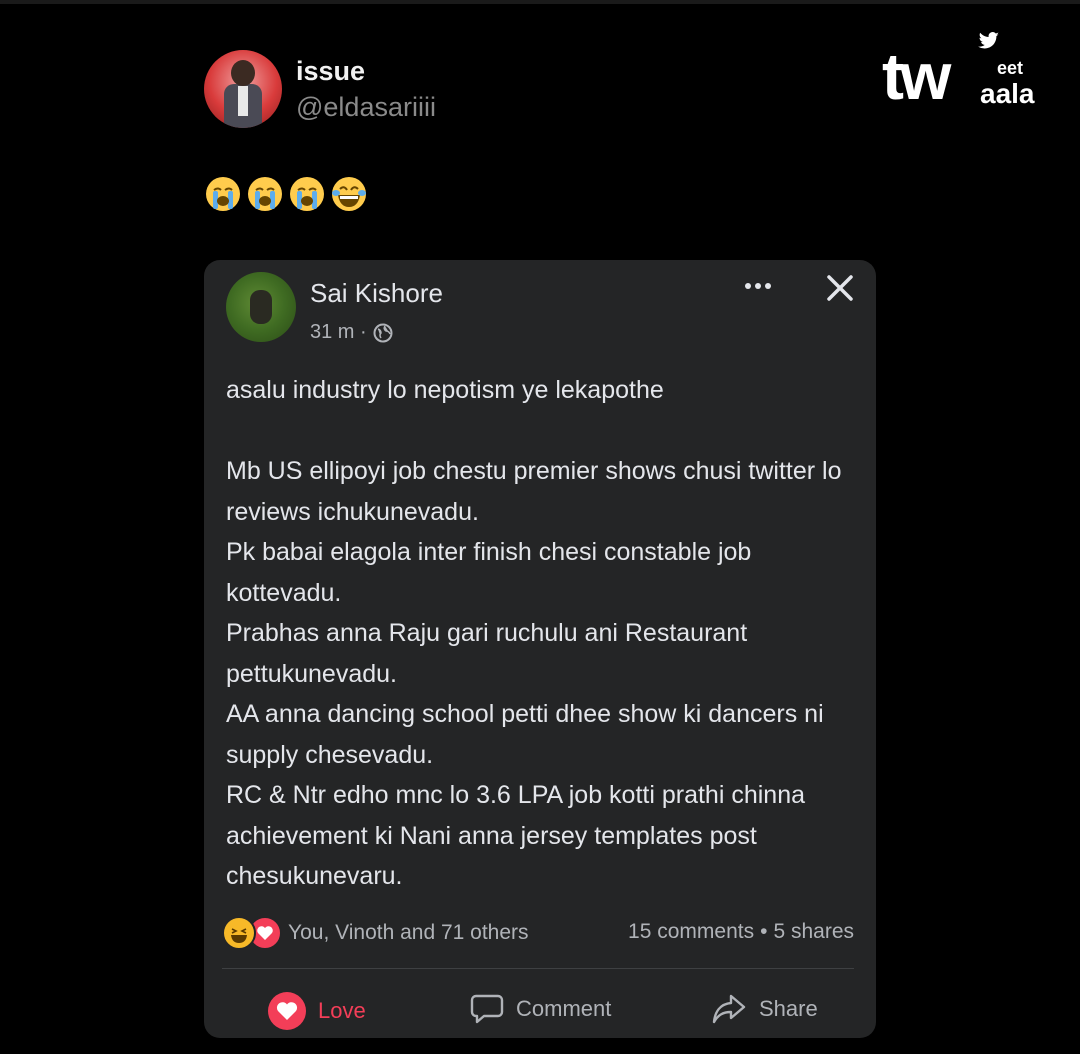  I want to click on fb-author-name: Sai Kishore, so click(376, 293).